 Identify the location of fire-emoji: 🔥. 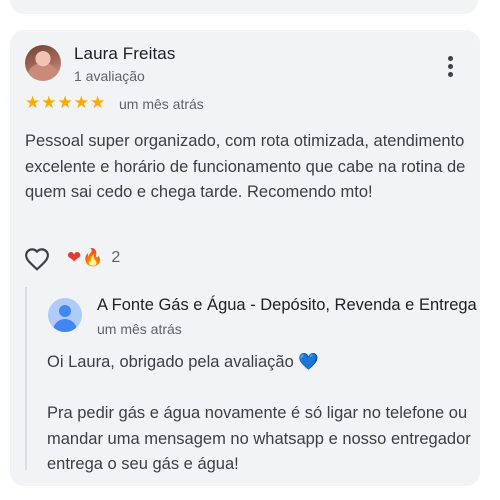
(93, 258).